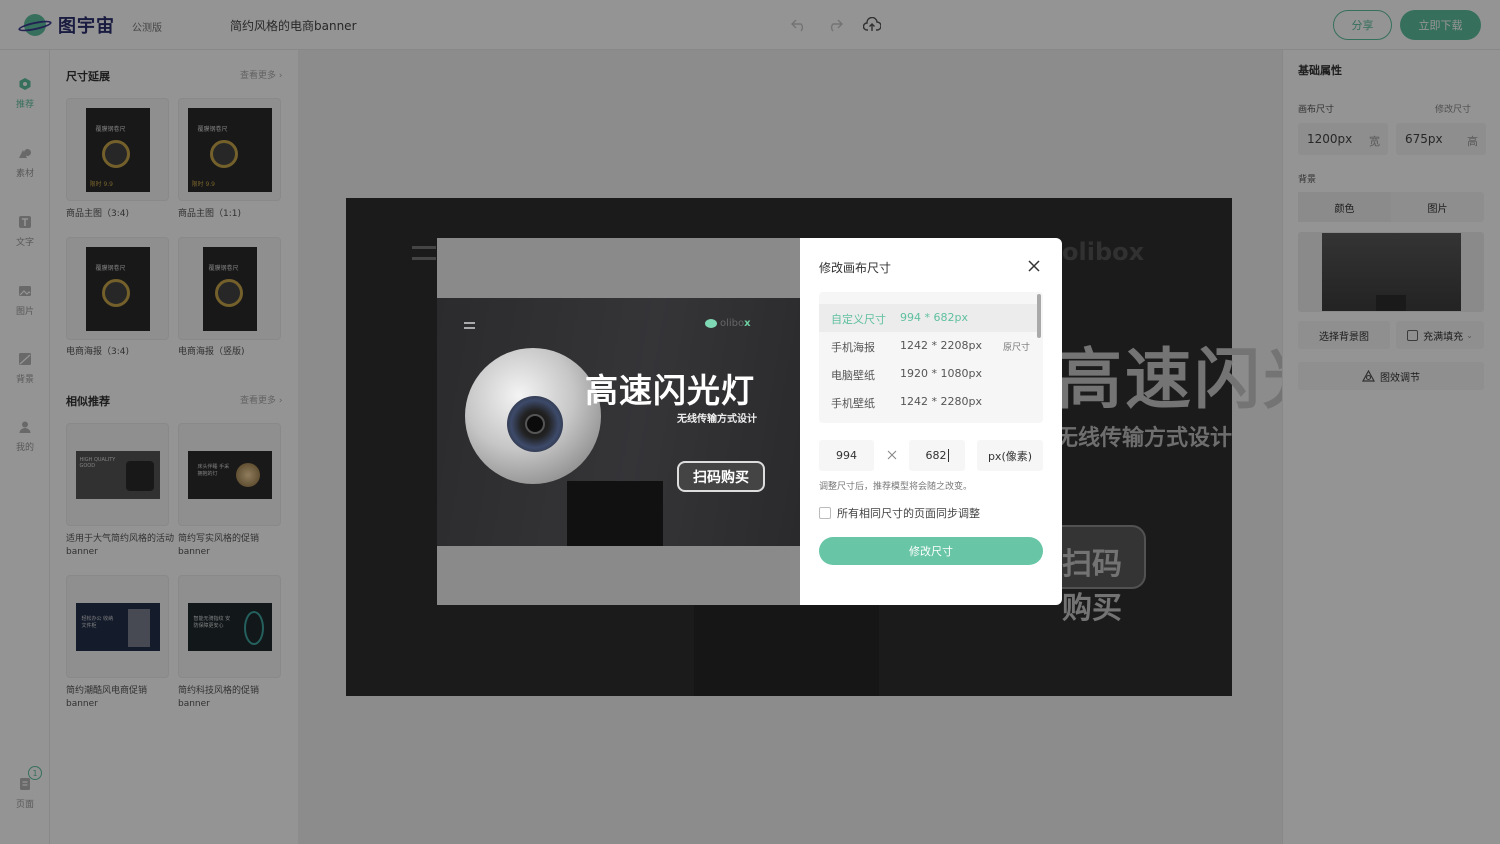  Describe the element at coordinates (931, 551) in the screenshot. I see `apply-resize-button: 修改尺寸` at that location.